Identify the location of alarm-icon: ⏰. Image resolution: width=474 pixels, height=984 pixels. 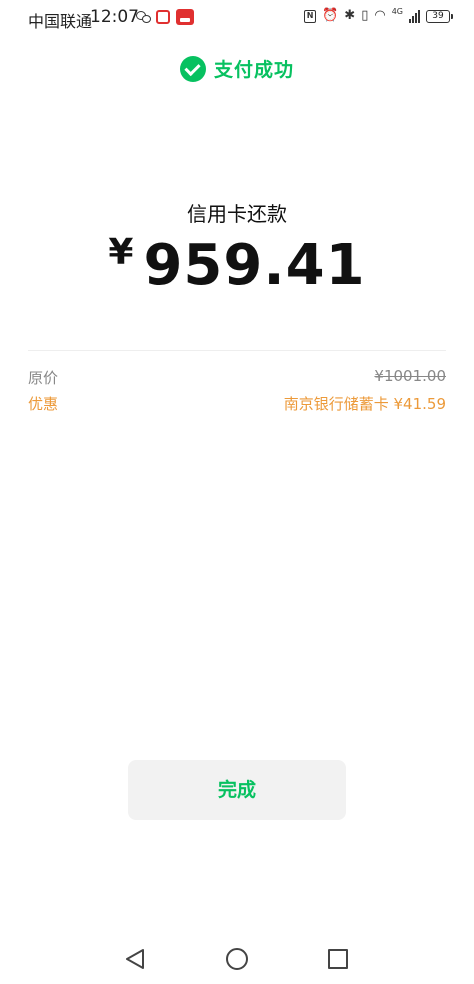
(330, 15).